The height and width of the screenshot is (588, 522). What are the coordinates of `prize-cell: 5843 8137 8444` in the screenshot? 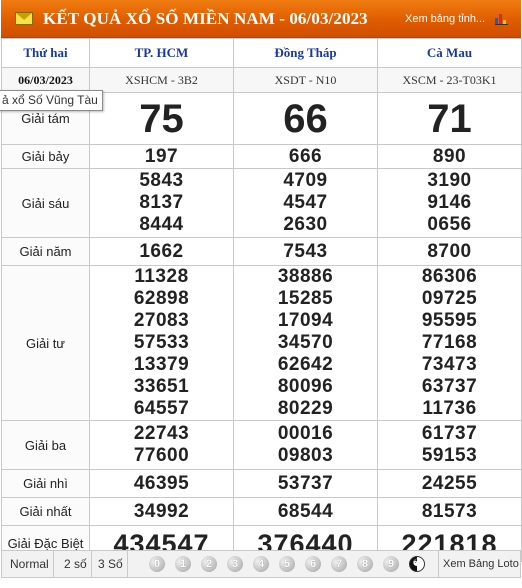 It's located at (161, 203).